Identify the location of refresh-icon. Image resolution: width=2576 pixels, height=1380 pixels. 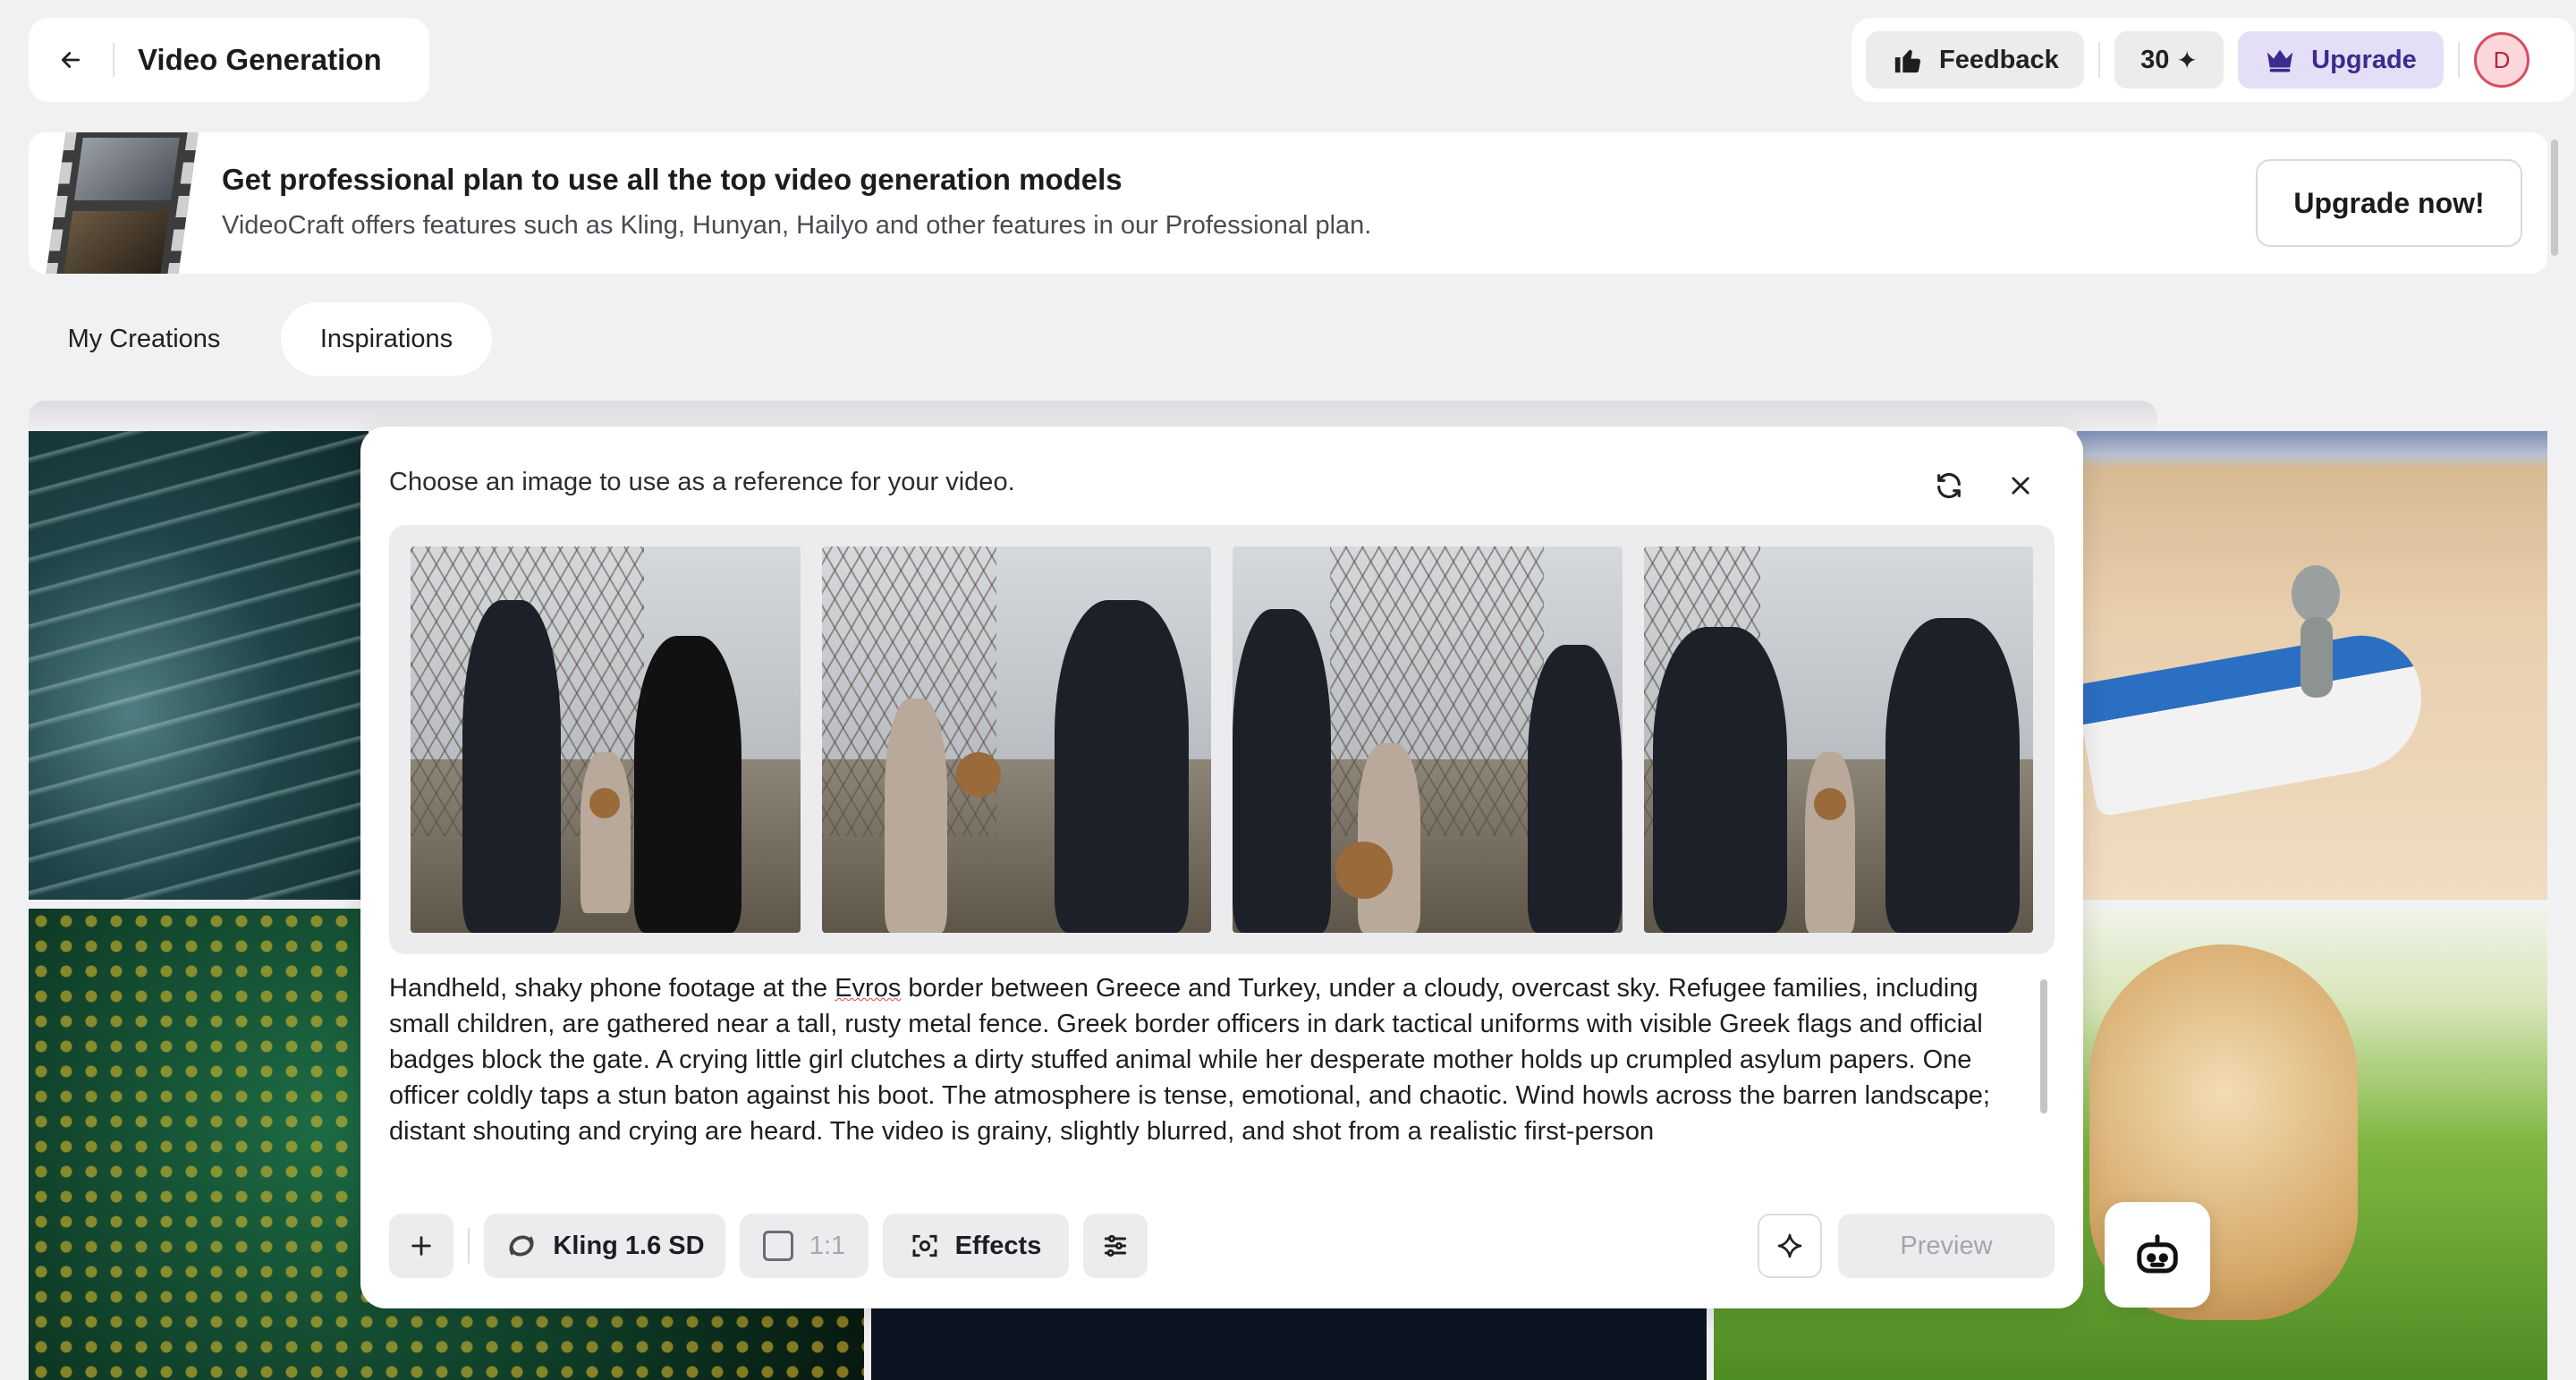
(1949, 485).